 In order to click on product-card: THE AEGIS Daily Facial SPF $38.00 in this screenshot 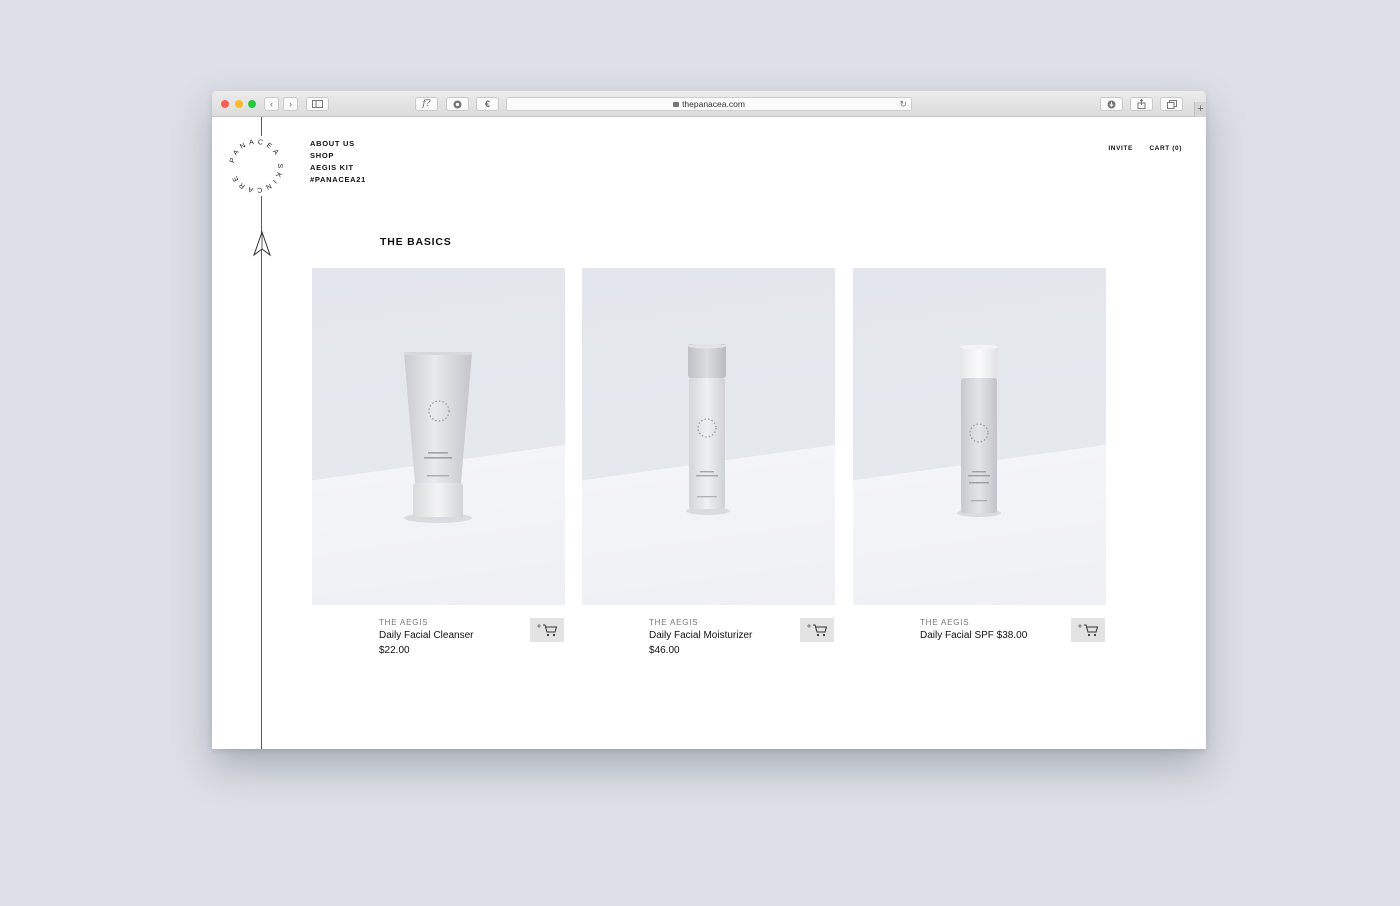, I will do `click(979, 455)`.